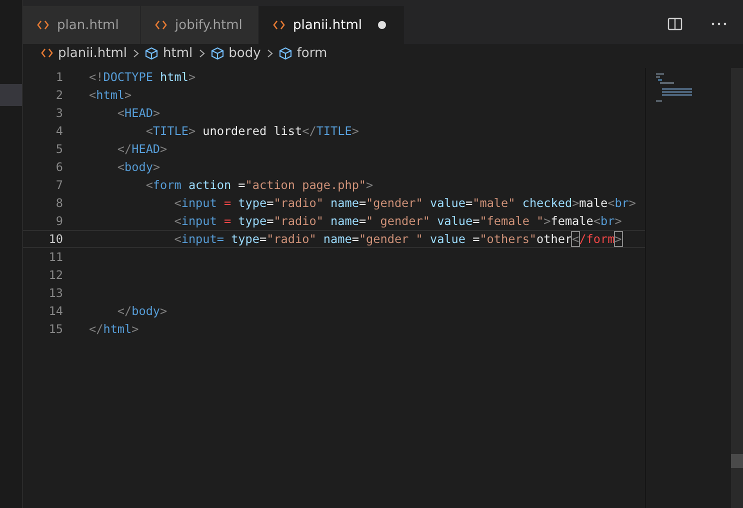 This screenshot has height=508, width=743. I want to click on code-line: <TITLE> unordered list</TITLE>, so click(251, 131).